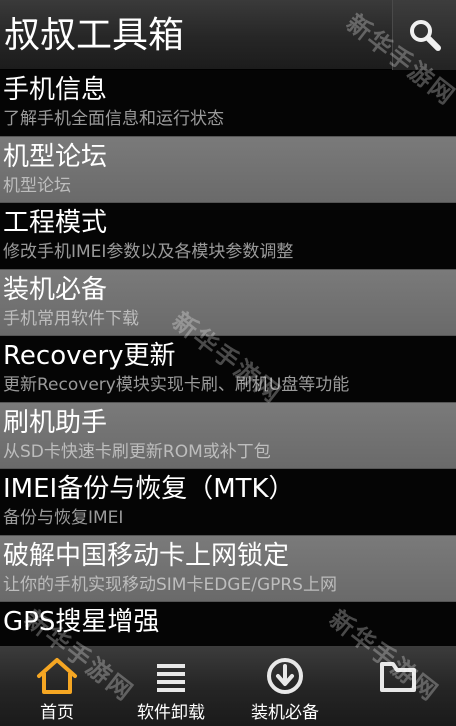 Image resolution: width=456 pixels, height=726 pixels. I want to click on item-desc: 机型论坛, so click(37, 185).